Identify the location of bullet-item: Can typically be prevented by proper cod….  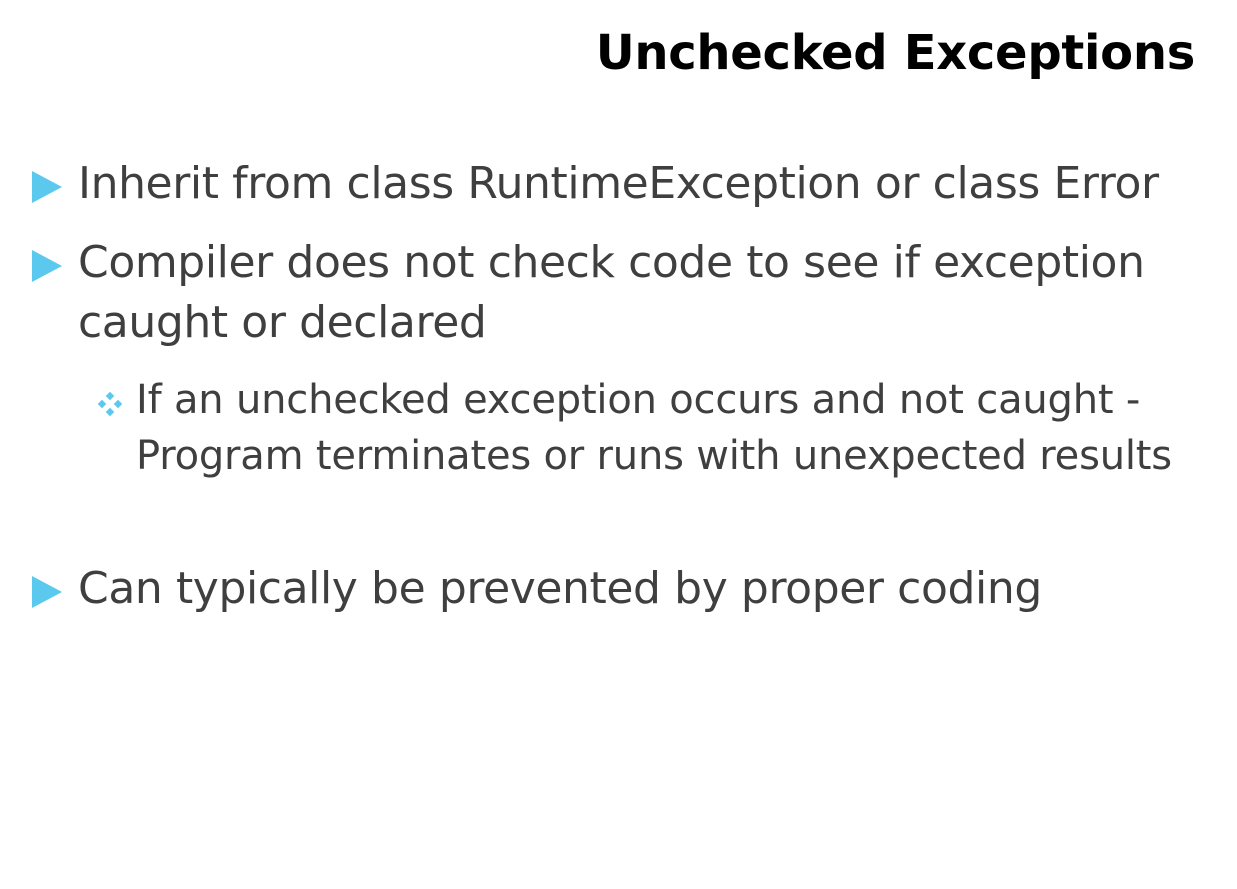
(625, 589).